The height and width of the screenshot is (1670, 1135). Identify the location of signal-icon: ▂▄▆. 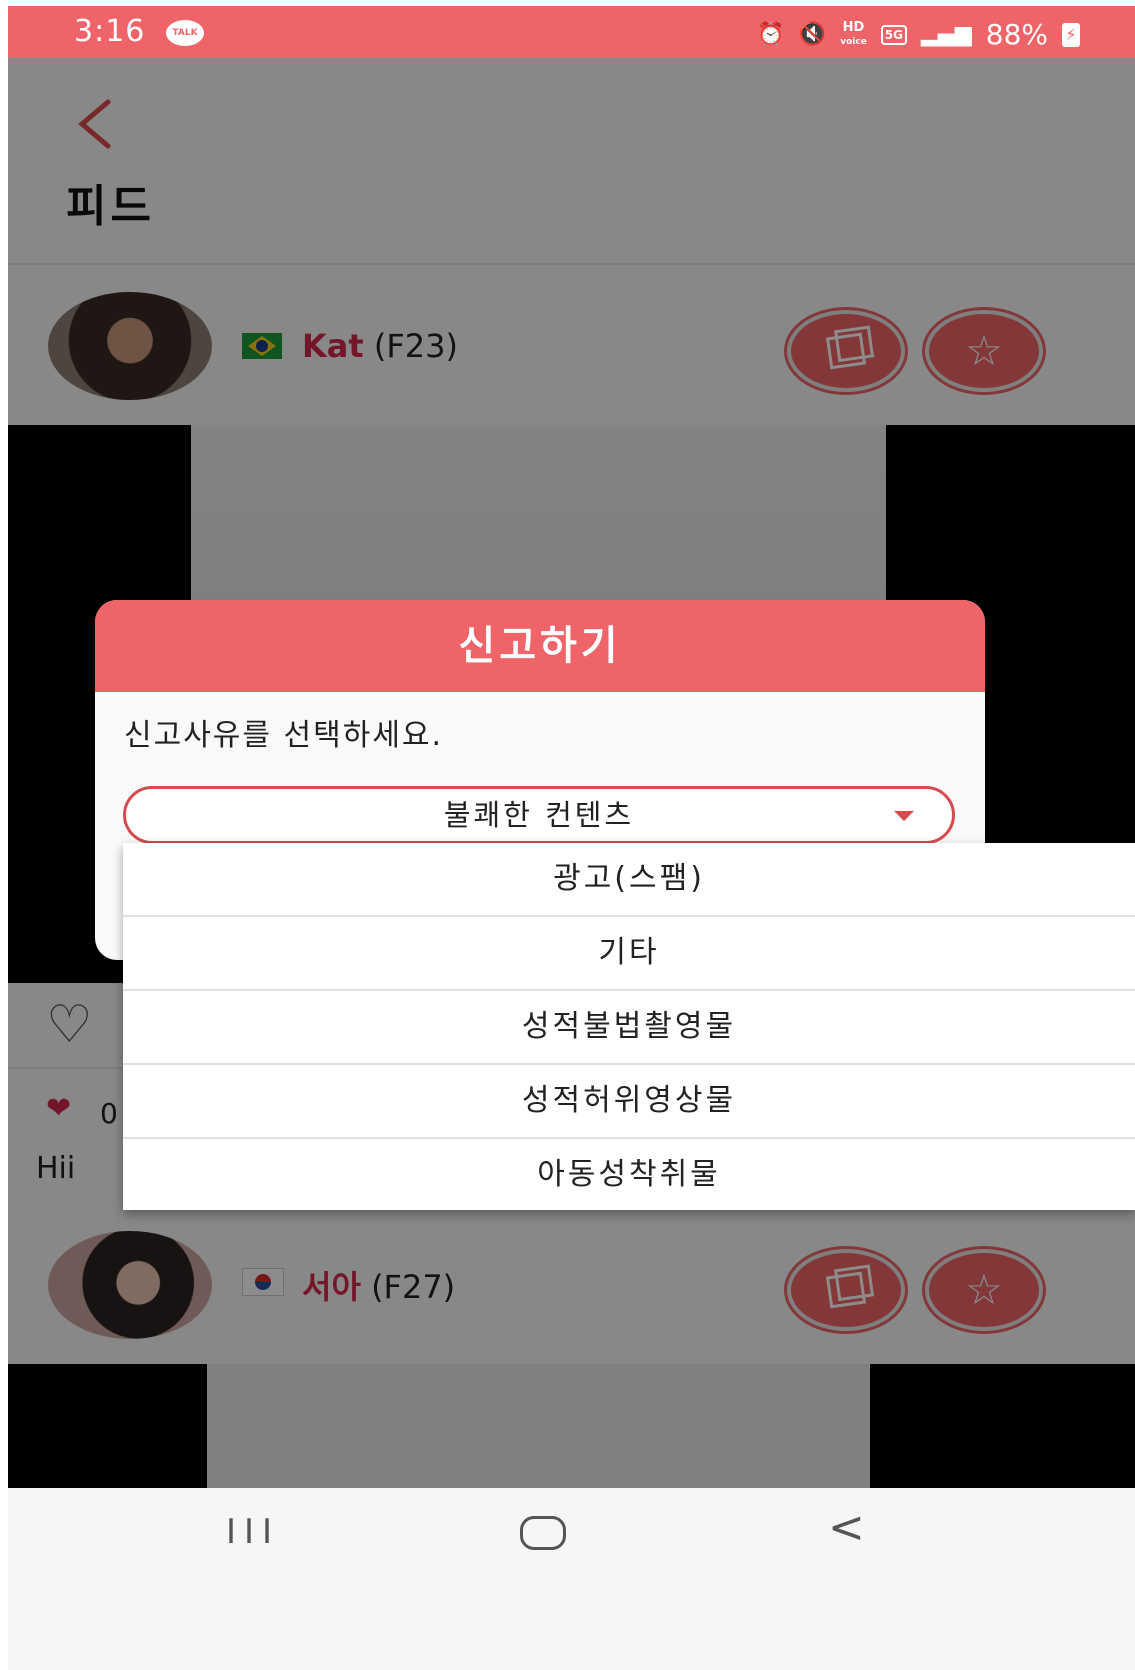
(946, 34).